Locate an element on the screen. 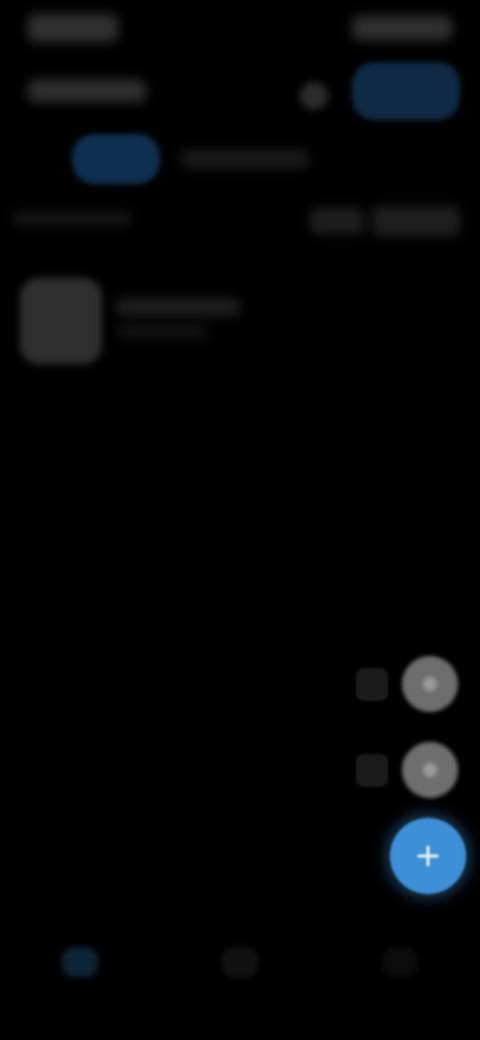  nav-item-home is located at coordinates (80, 965).